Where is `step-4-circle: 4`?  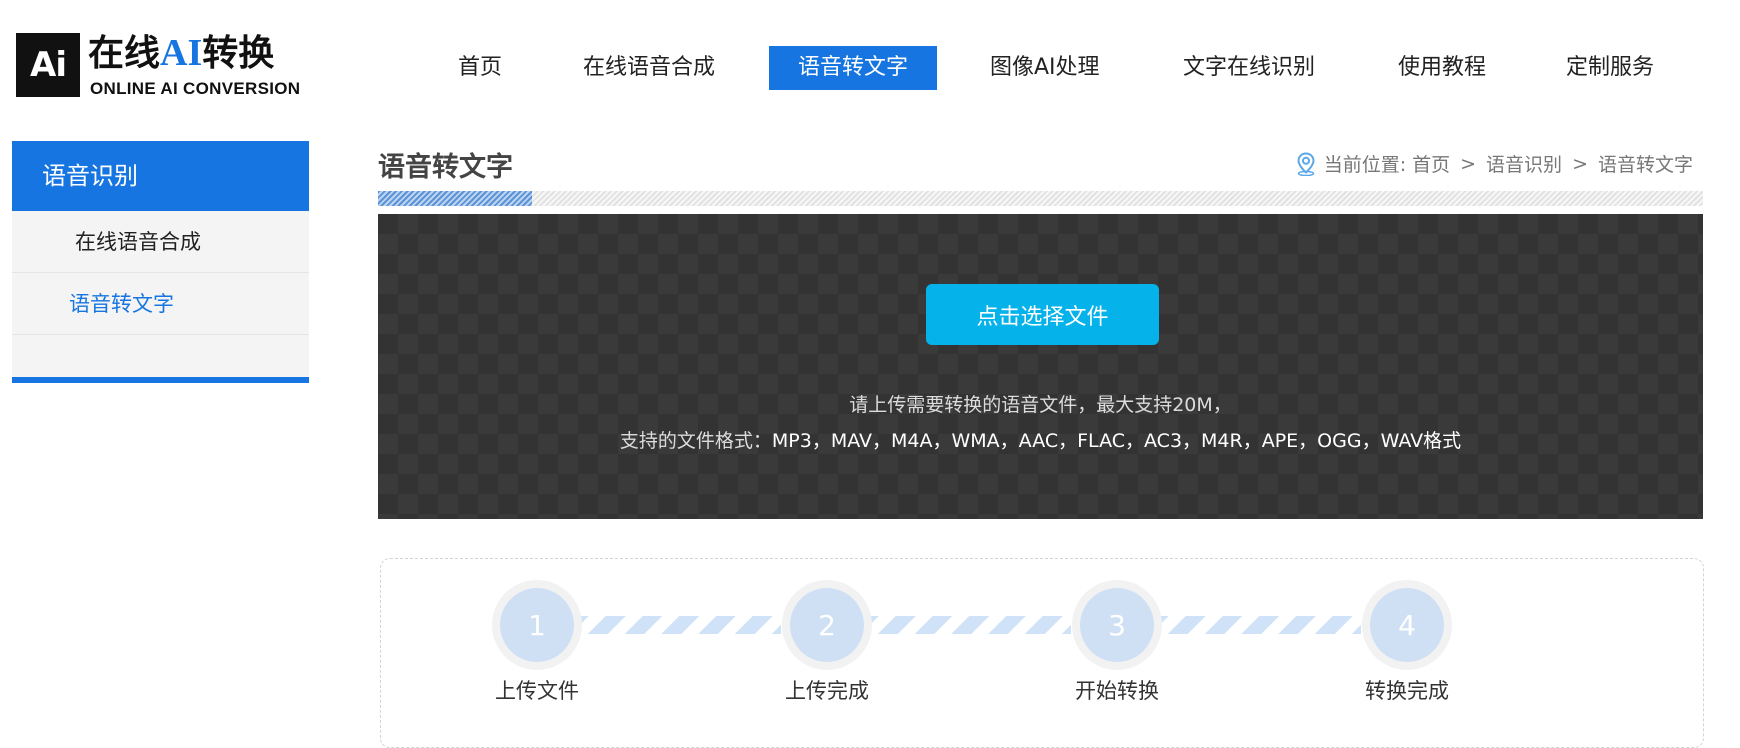
step-4-circle: 4 is located at coordinates (1407, 625).